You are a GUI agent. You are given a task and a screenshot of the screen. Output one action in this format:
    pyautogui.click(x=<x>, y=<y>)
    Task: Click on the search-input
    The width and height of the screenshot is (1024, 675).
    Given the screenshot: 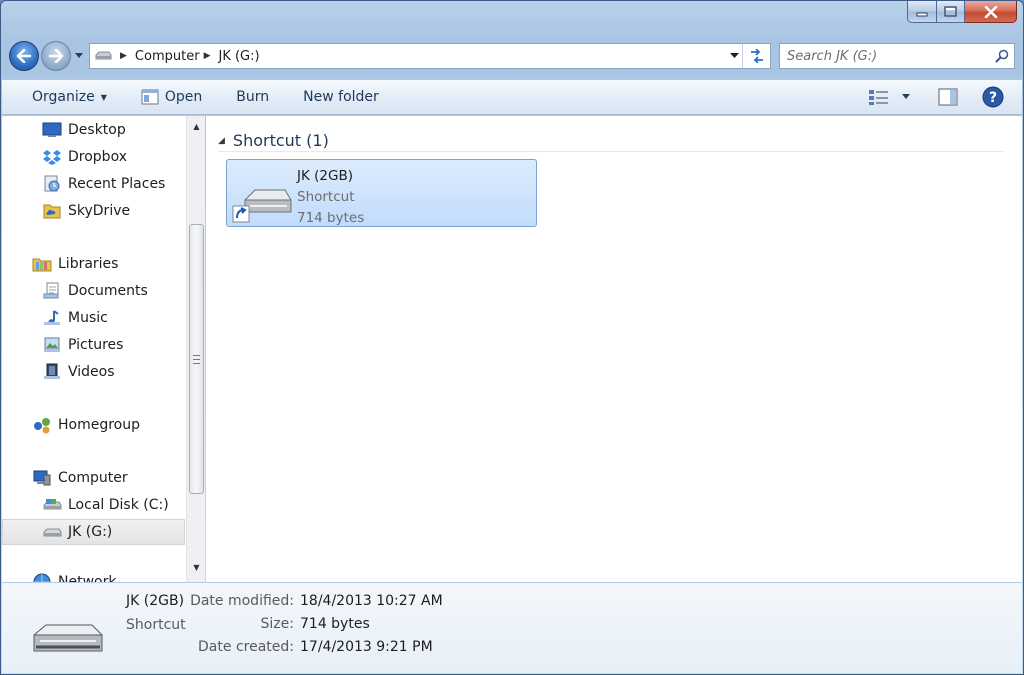 What is the action you would take?
    pyautogui.click(x=888, y=56)
    